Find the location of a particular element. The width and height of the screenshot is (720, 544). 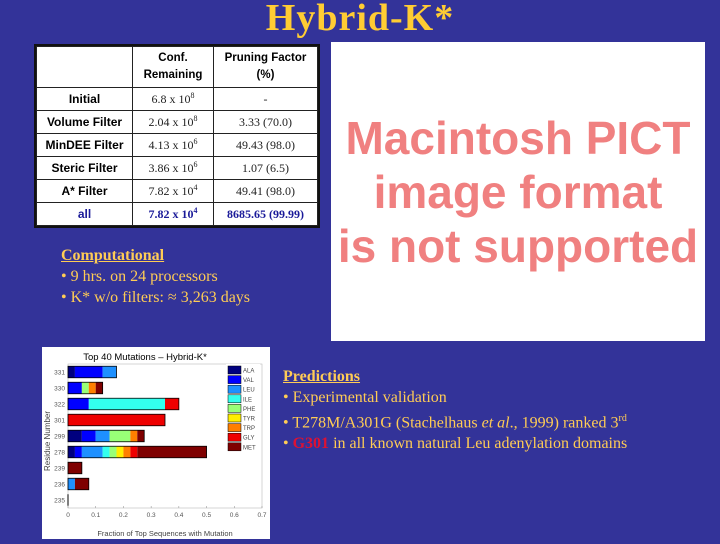

table-row: all 7.82 x 104 8685.65 (99.99) is located at coordinates (177, 214).